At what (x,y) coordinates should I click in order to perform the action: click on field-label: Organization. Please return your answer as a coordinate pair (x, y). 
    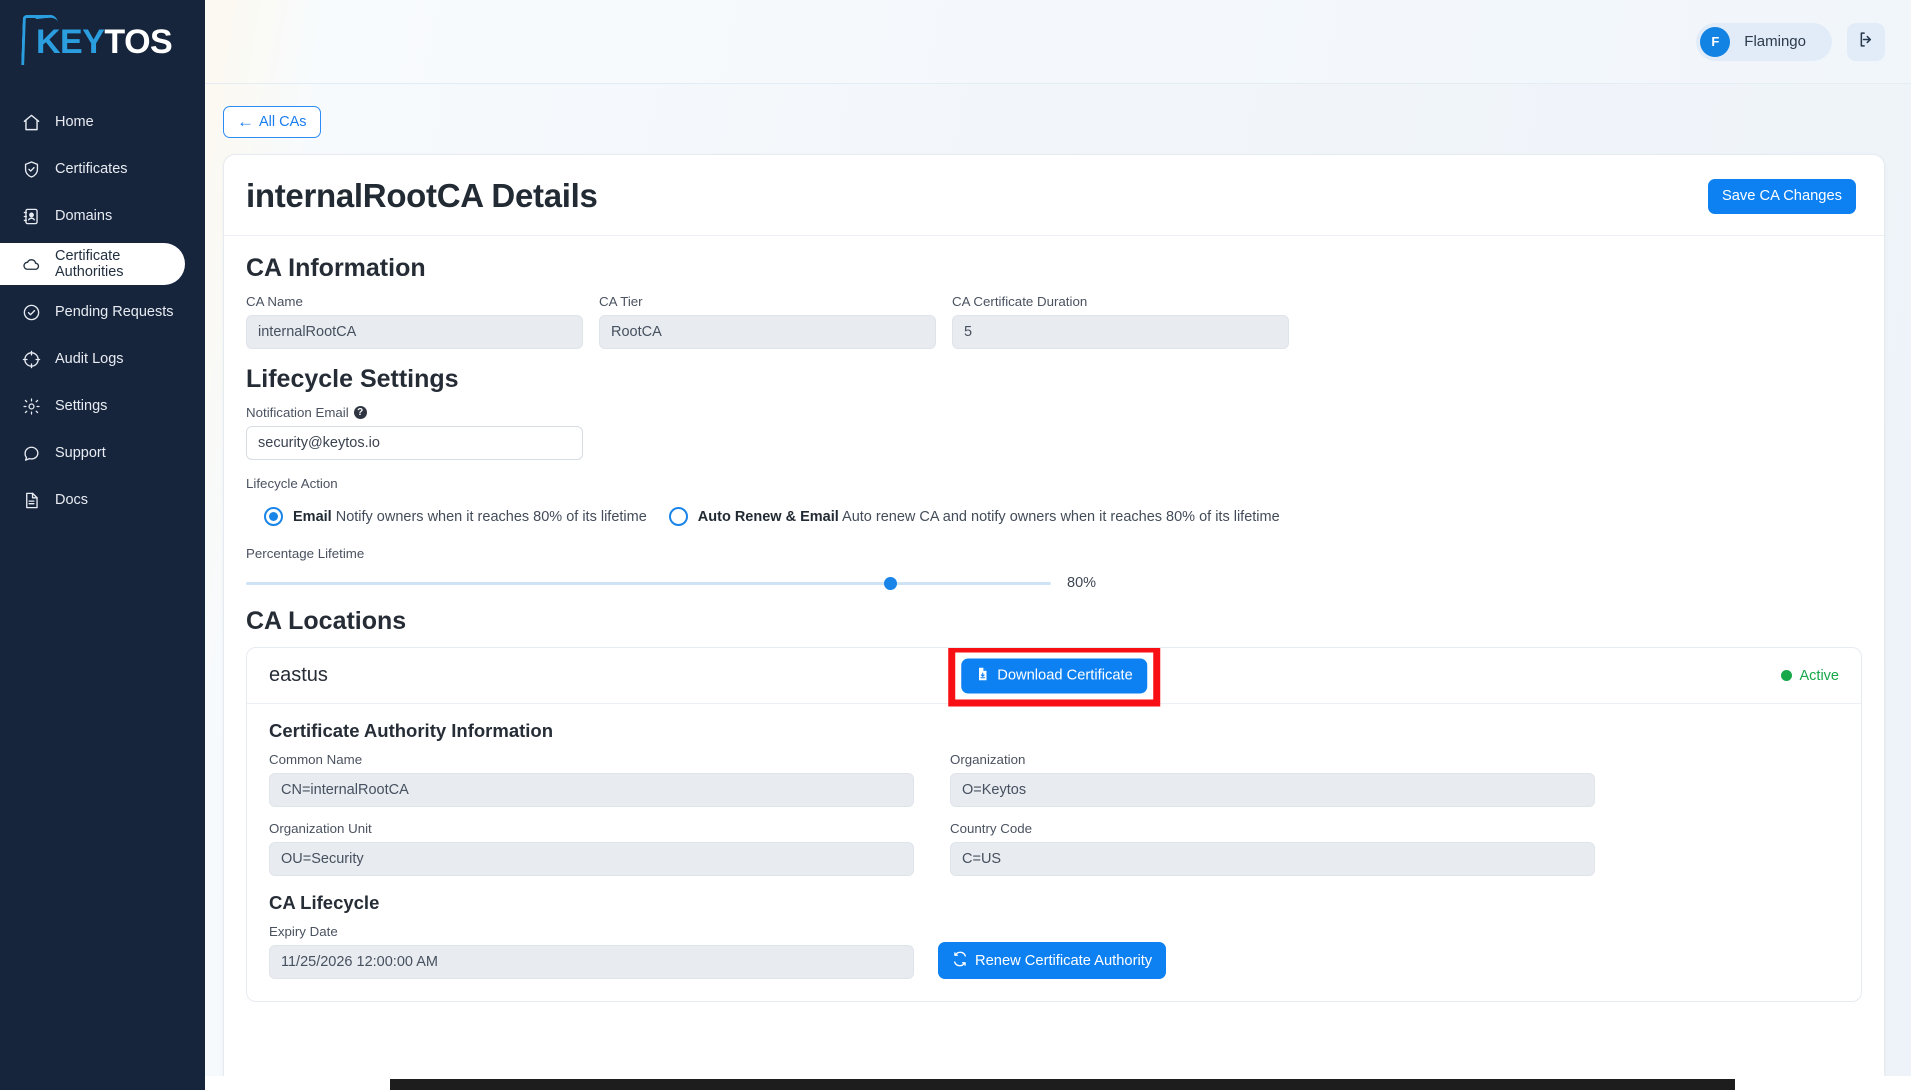
    Looking at the image, I should click on (988, 759).